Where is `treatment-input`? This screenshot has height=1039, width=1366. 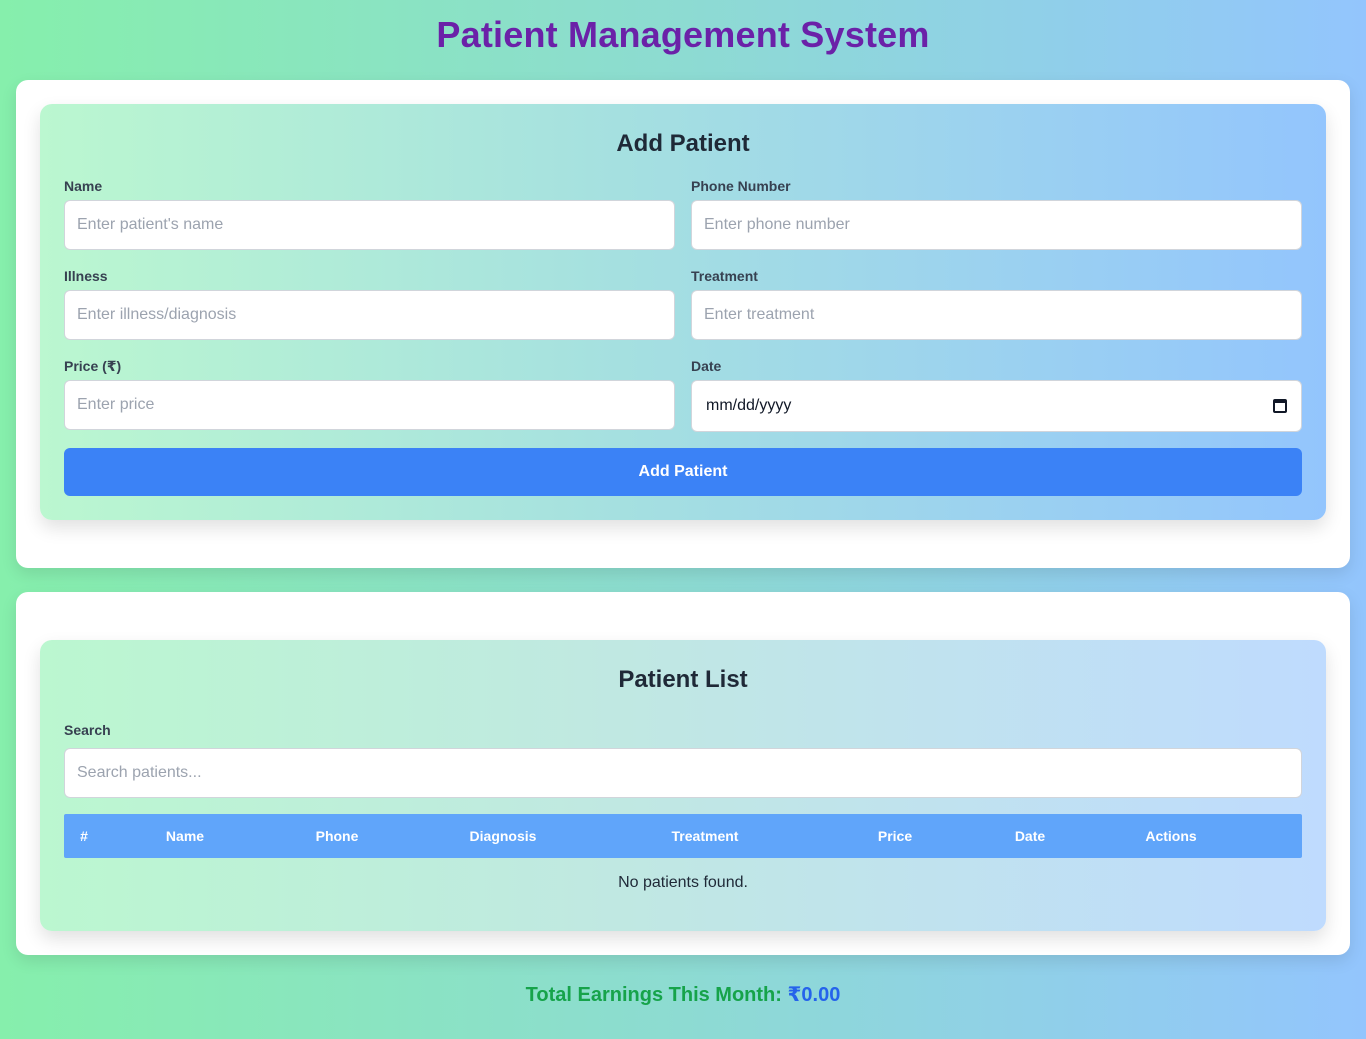 treatment-input is located at coordinates (996, 315).